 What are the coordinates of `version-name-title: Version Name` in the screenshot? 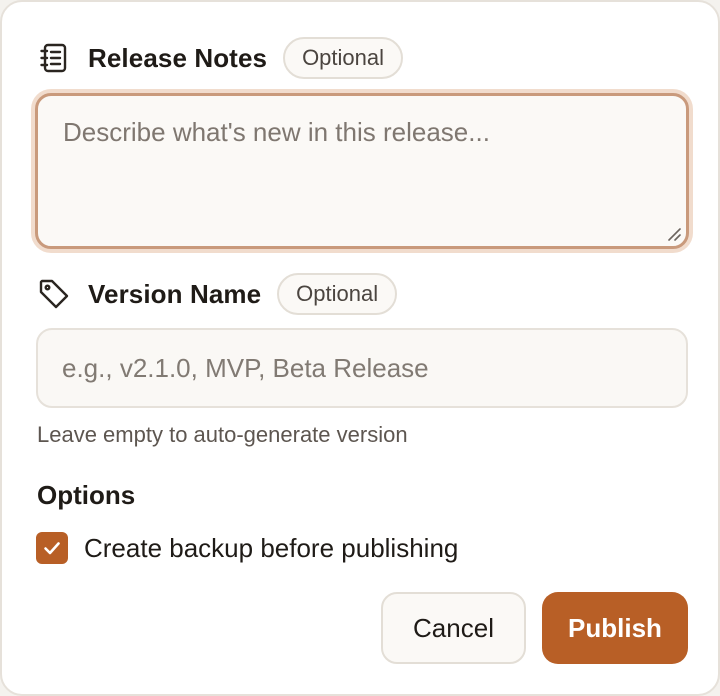 It's located at (175, 293).